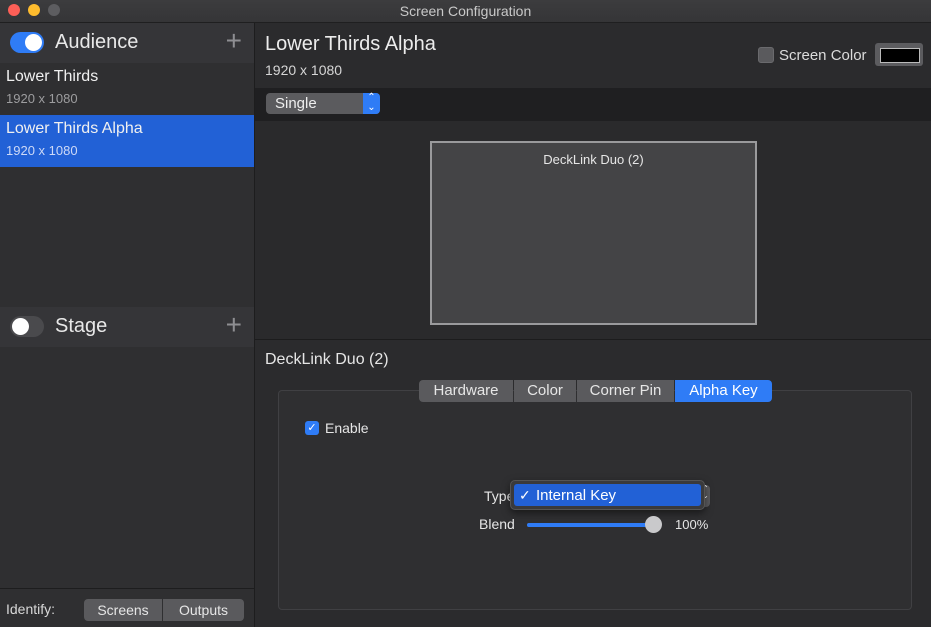  I want to click on audience-toggle, so click(27, 42).